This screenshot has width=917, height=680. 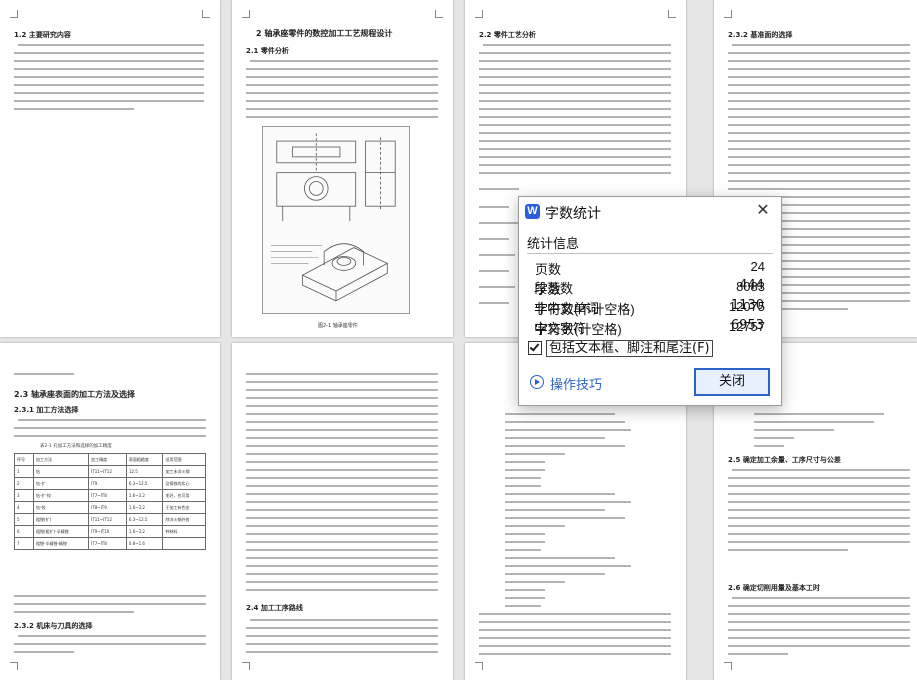 I want to click on table-row: 3 钻-扩-铰 IT7~IT8 1.6~3.2 毛坯，也可用, so click(x=109, y=495).